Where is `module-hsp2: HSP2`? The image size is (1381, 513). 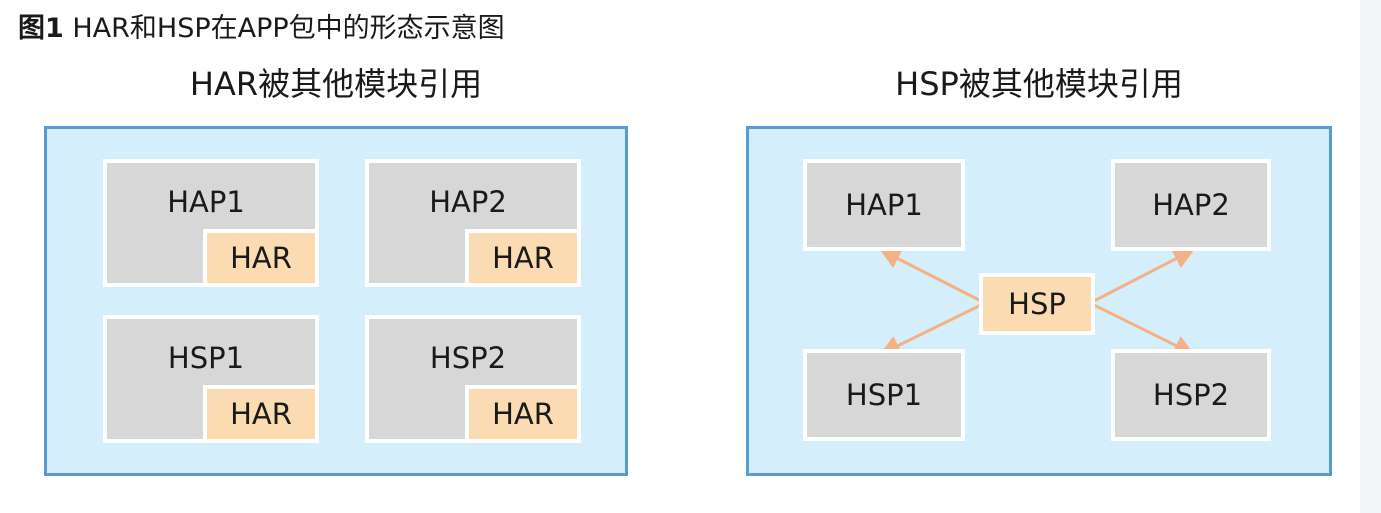 module-hsp2: HSP2 is located at coordinates (1191, 395).